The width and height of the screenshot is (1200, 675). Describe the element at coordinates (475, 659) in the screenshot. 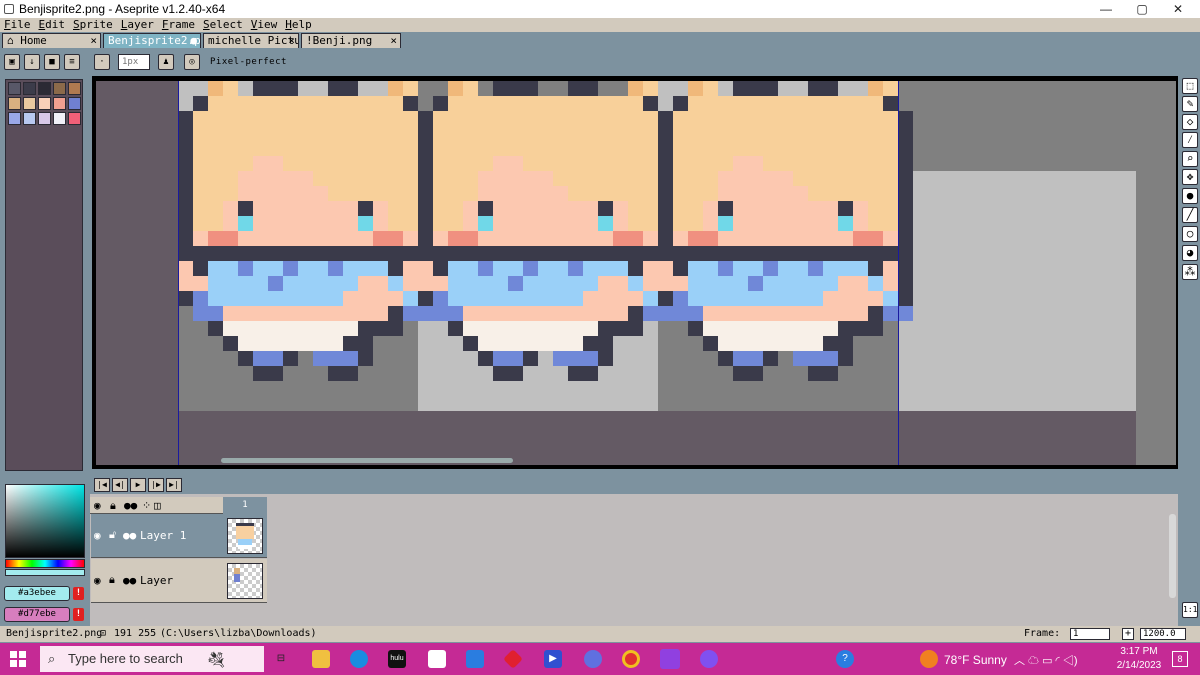

I see `mail-icon` at that location.